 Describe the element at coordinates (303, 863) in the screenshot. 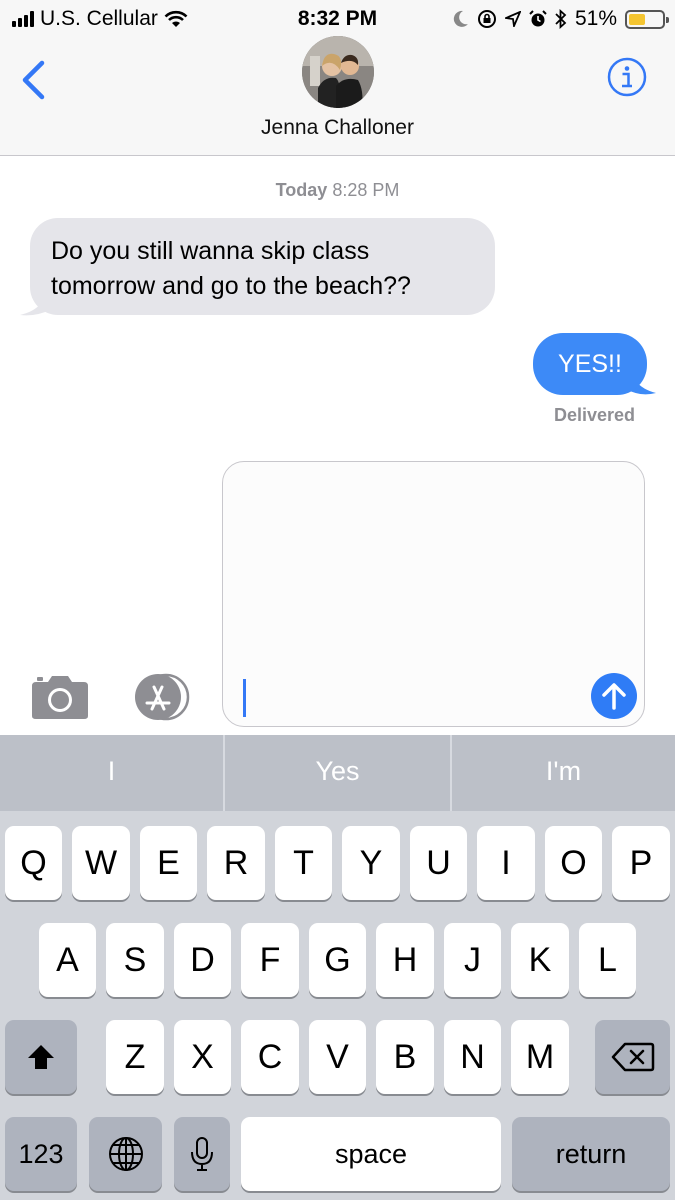

I see `key-t: T` at that location.